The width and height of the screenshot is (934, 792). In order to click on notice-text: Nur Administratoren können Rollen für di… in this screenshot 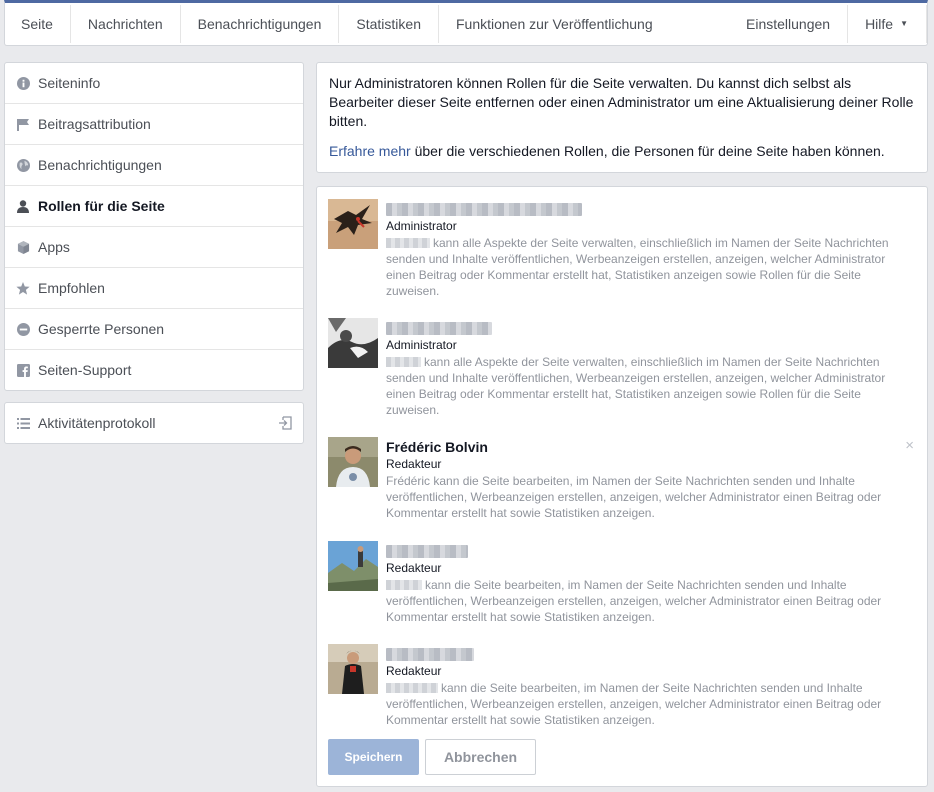, I will do `click(621, 102)`.